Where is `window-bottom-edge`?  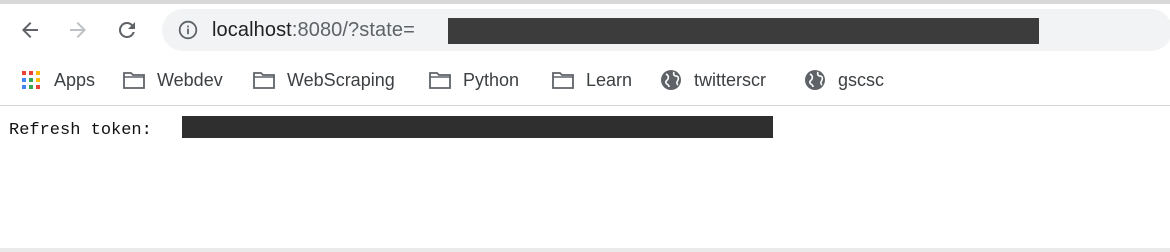
window-bottom-edge is located at coordinates (585, 250).